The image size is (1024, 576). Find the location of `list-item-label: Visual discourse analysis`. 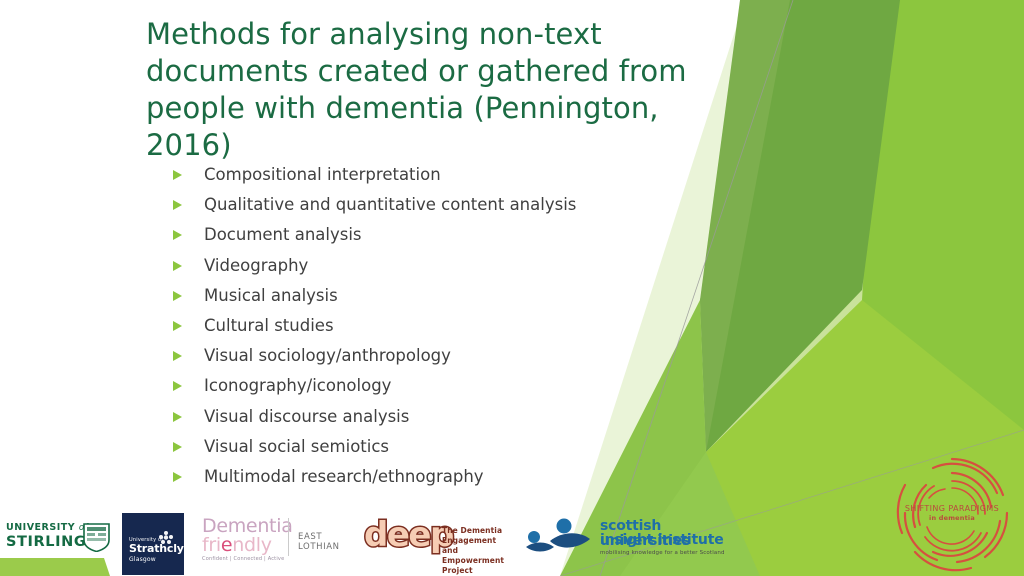

list-item-label: Visual discourse analysis is located at coordinates (307, 416).